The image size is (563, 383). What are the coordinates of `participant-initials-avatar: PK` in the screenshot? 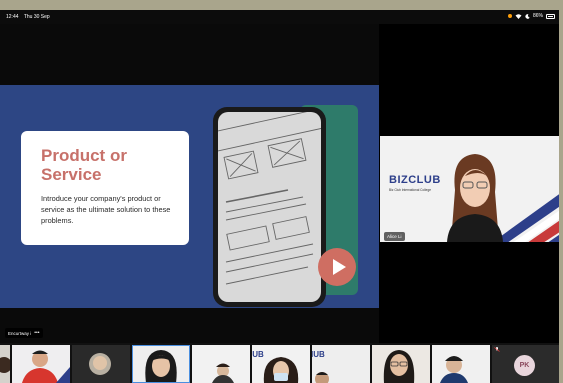 It's located at (524, 365).